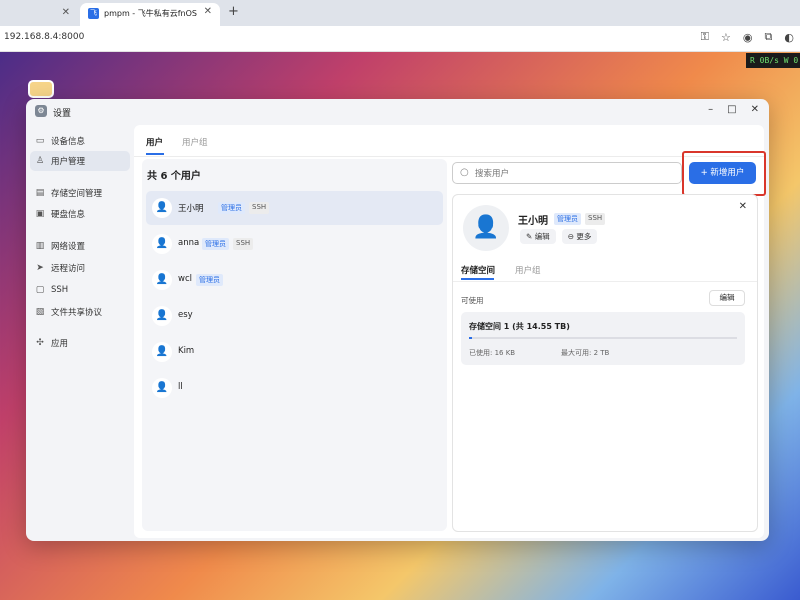 The height and width of the screenshot is (600, 800). Describe the element at coordinates (185, 279) in the screenshot. I see `user-name: wcl` at that location.